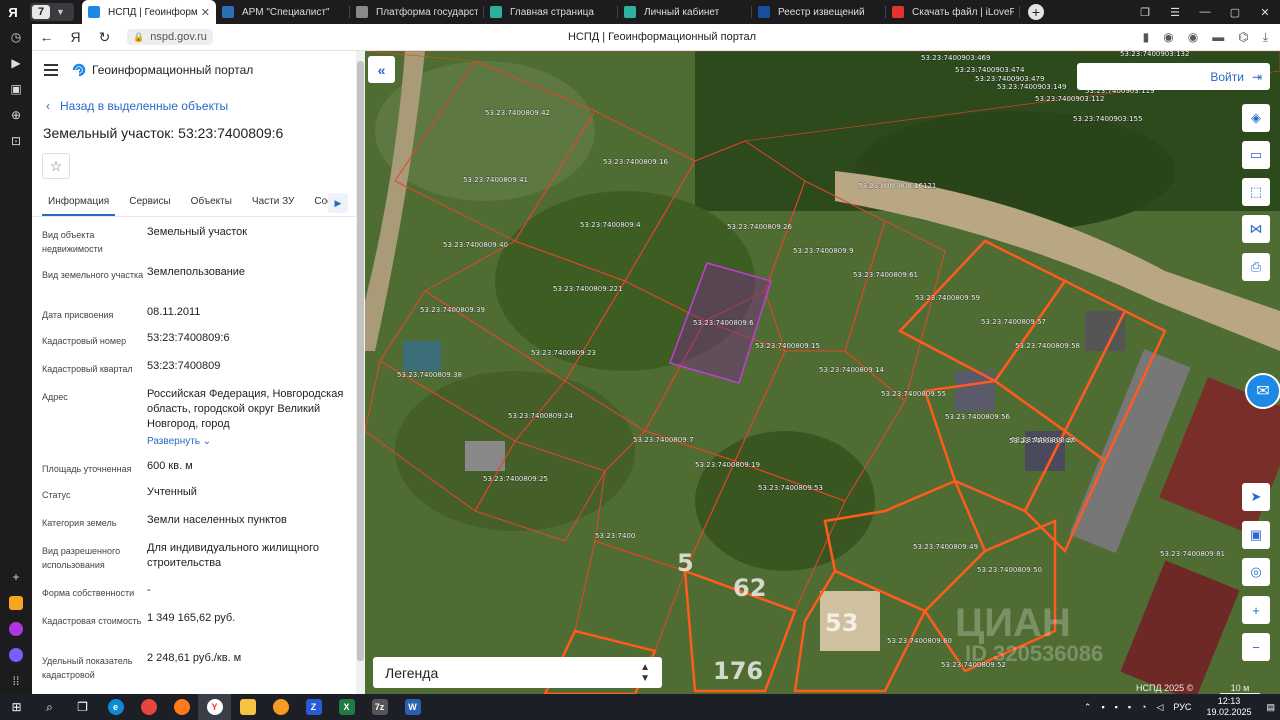 Image resolution: width=1280 pixels, height=720 pixels. I want to click on favicon-icon, so click(764, 12).